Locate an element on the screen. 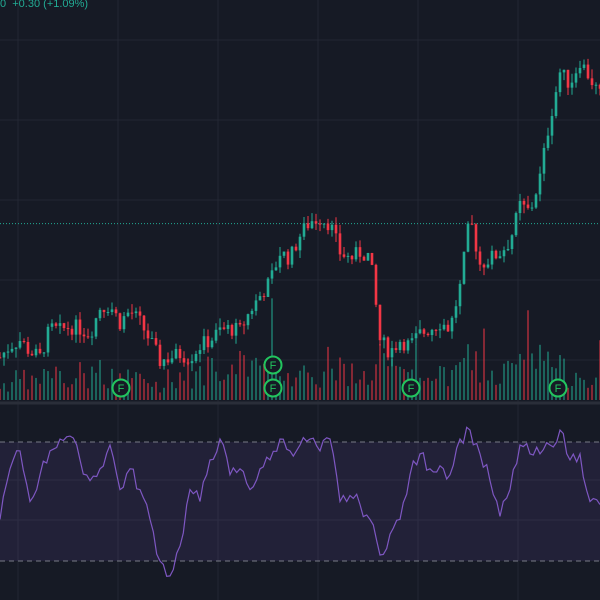  legend-last-digit: 0 is located at coordinates (3, 5).